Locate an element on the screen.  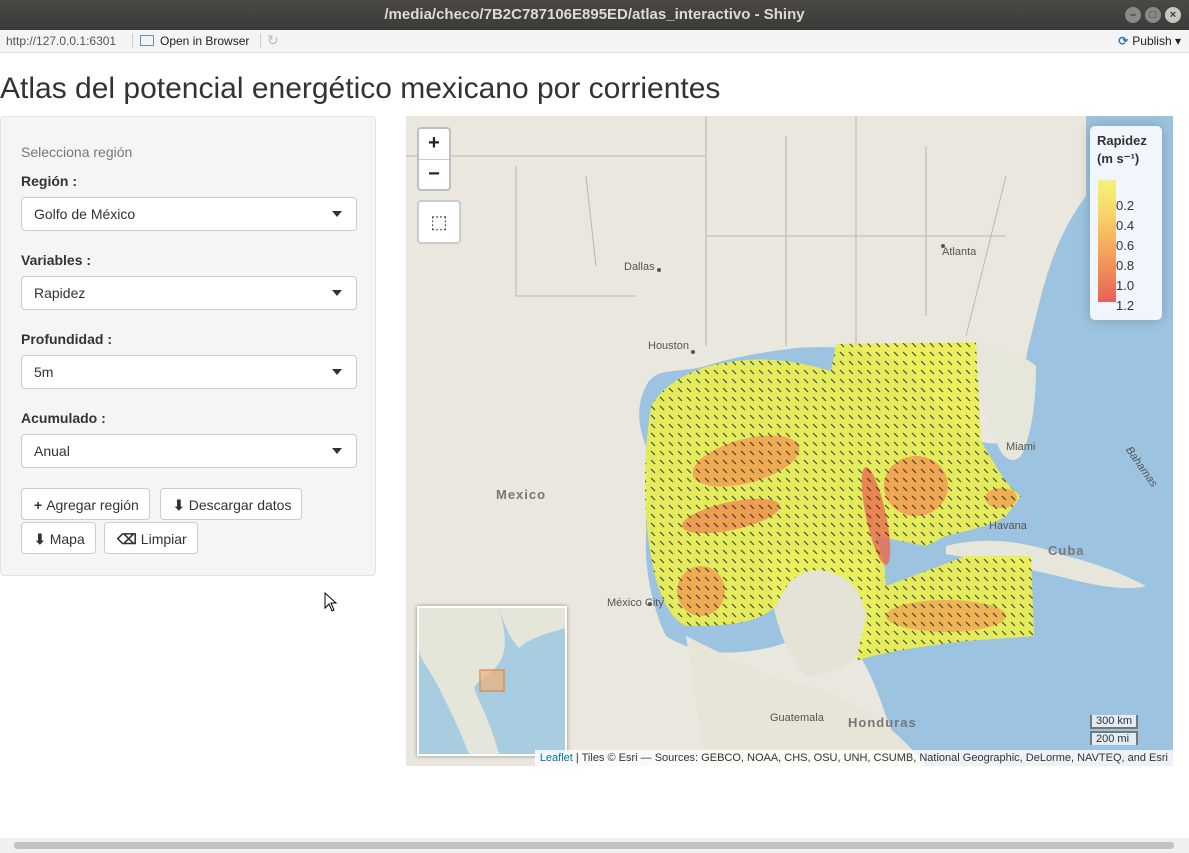
map-label-honduras: Honduras is located at coordinates (882, 722).